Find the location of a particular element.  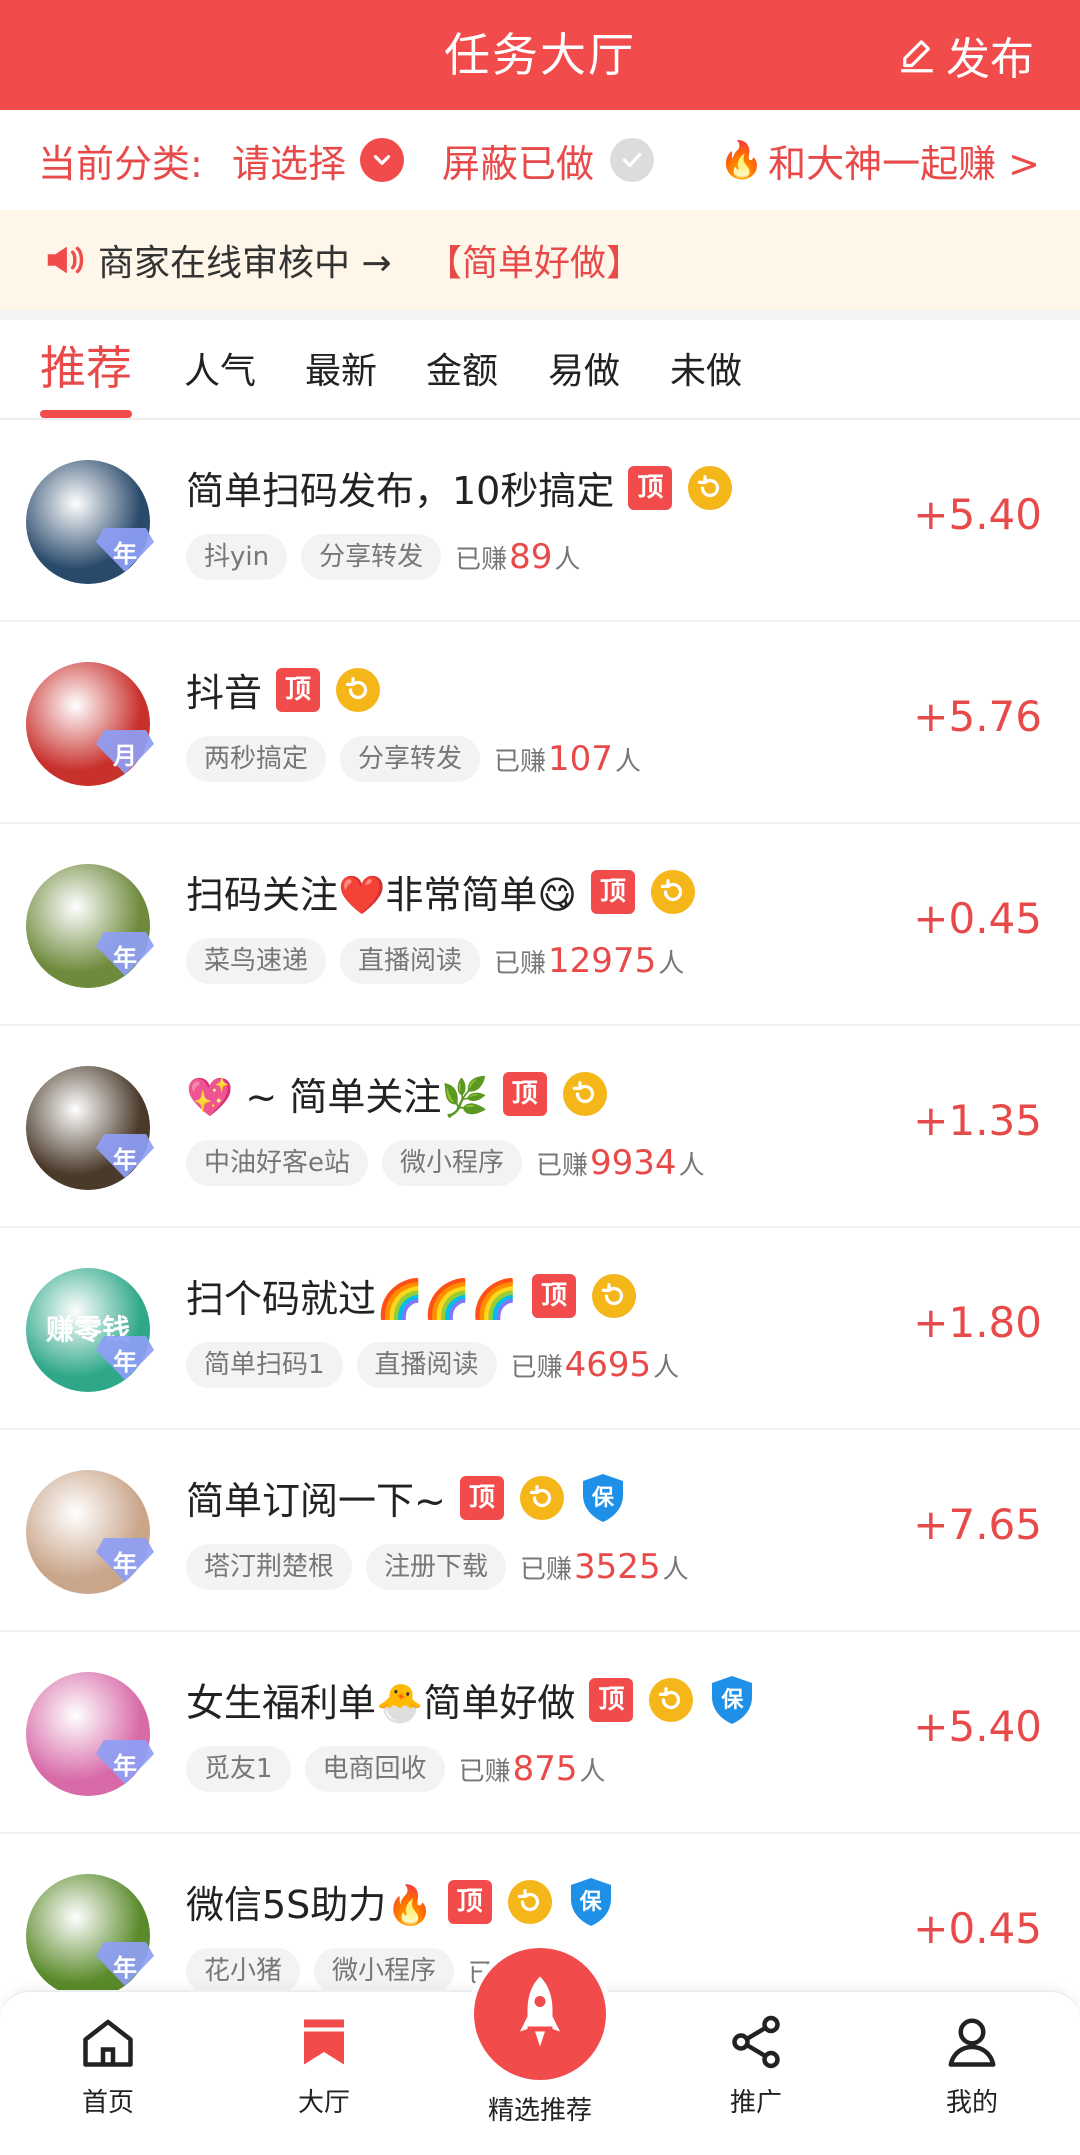

membership-label: 月 is located at coordinates (125, 756).